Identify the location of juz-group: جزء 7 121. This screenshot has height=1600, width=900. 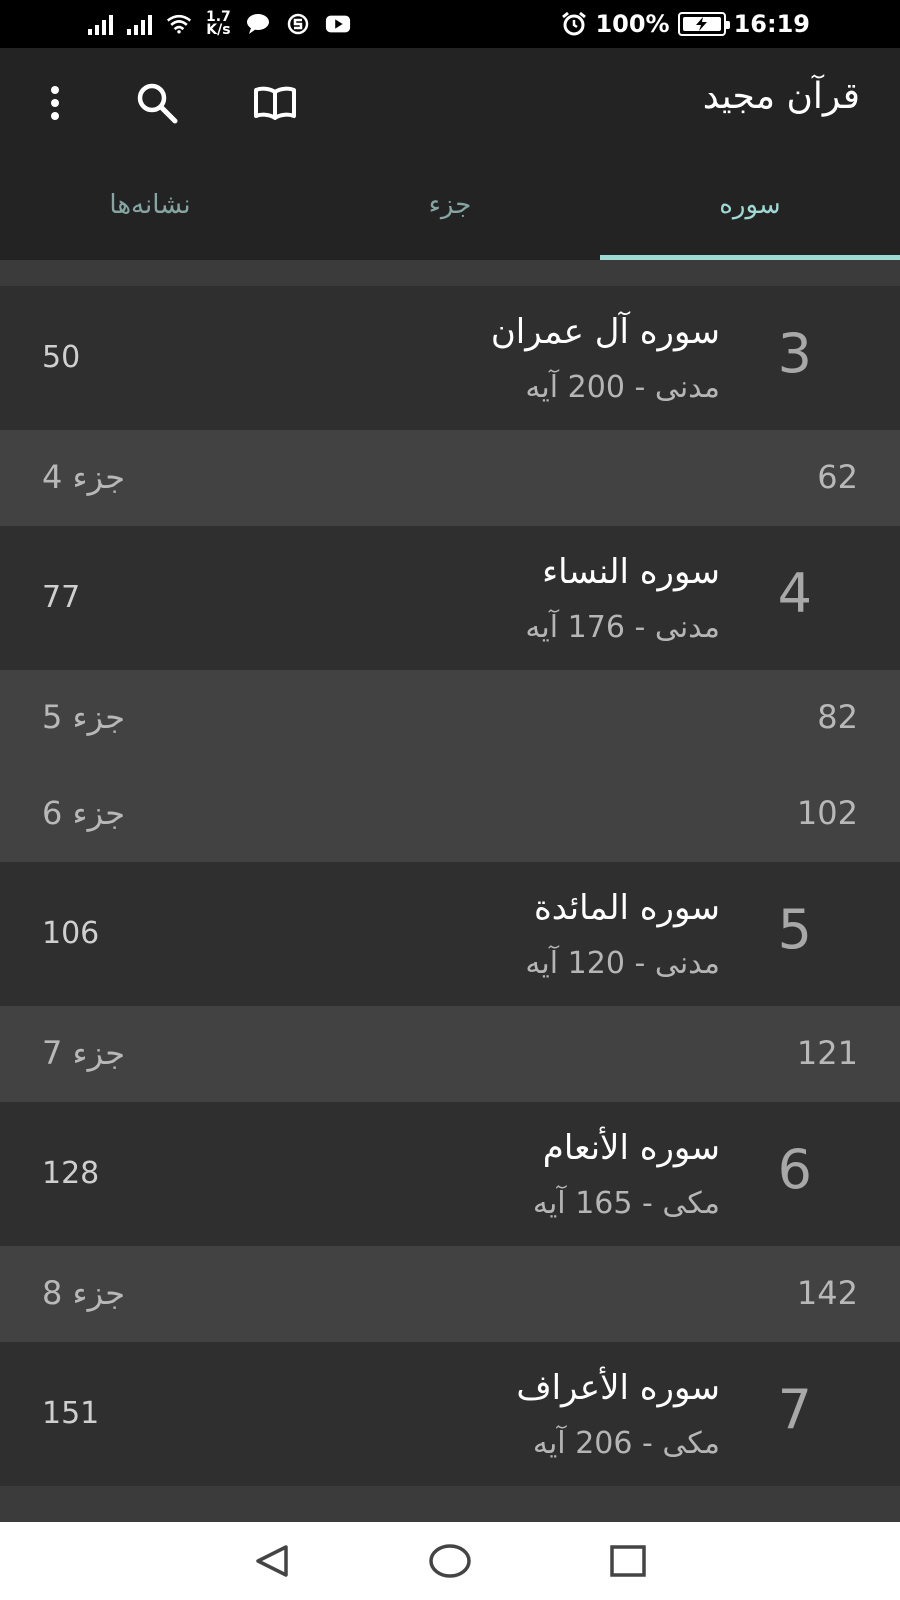
(450, 1054).